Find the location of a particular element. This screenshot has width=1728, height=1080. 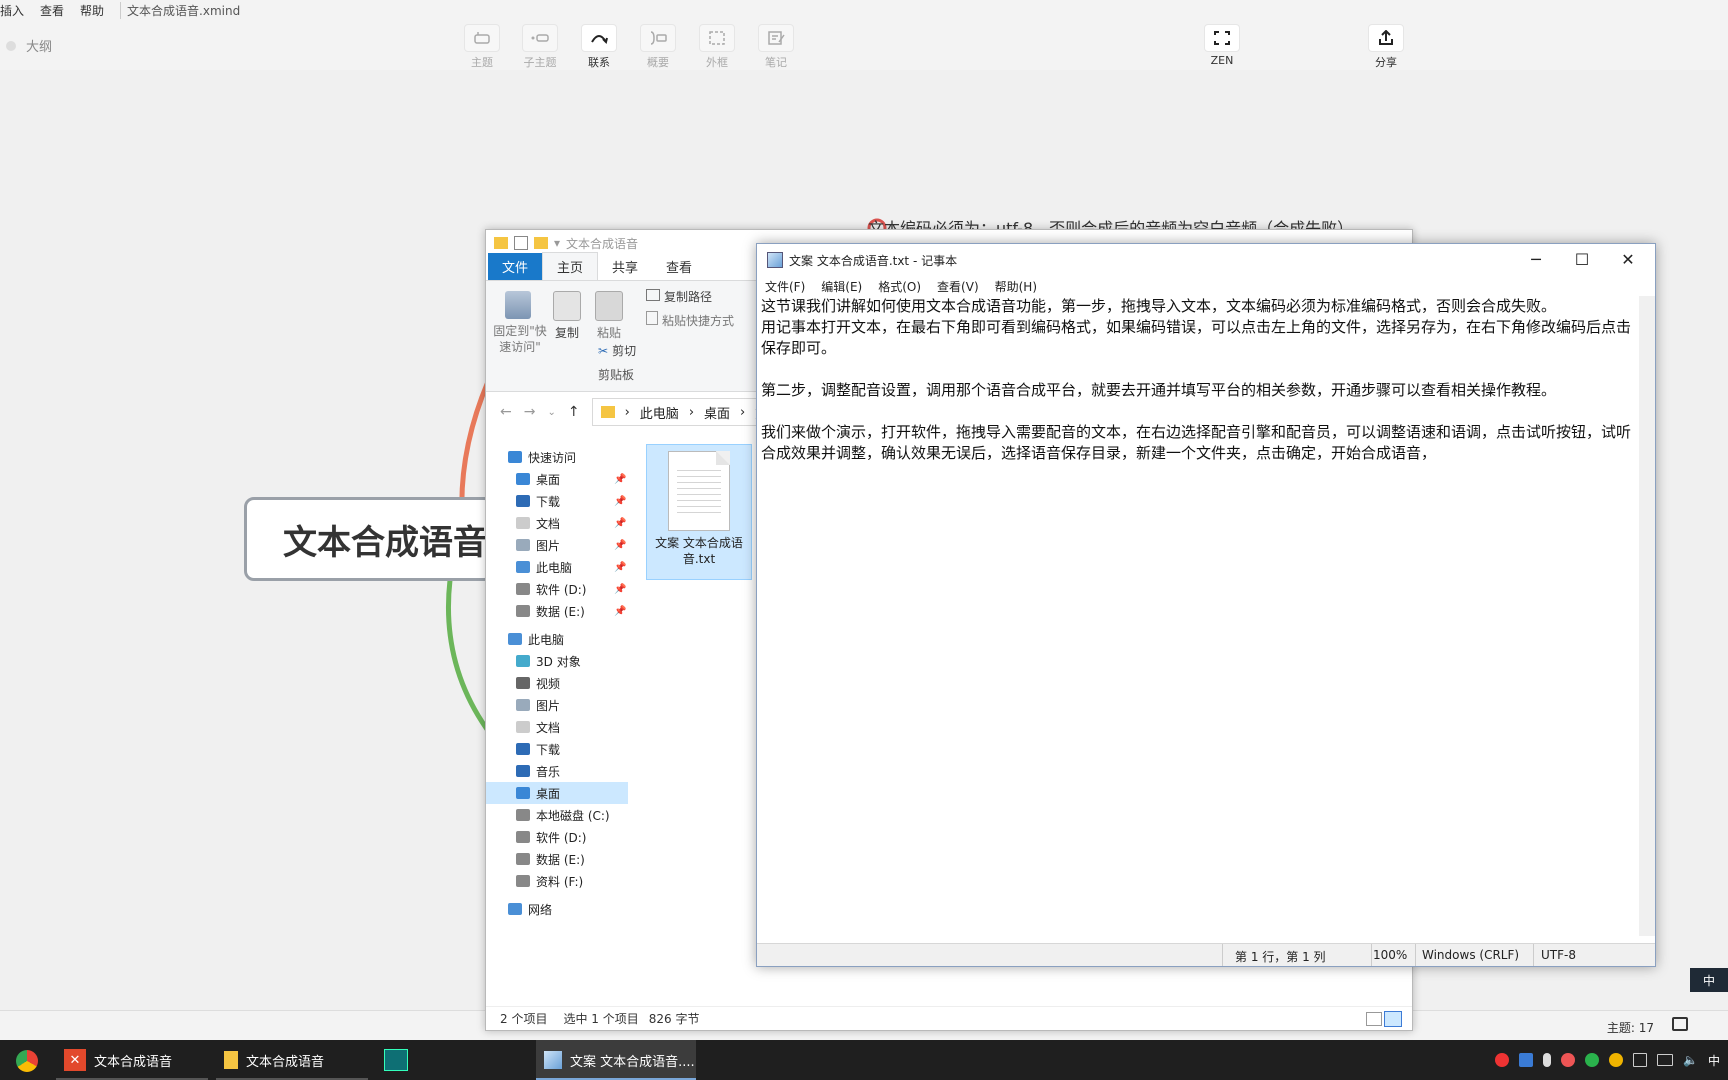

nav-item: 此电脑 is located at coordinates (557, 639).